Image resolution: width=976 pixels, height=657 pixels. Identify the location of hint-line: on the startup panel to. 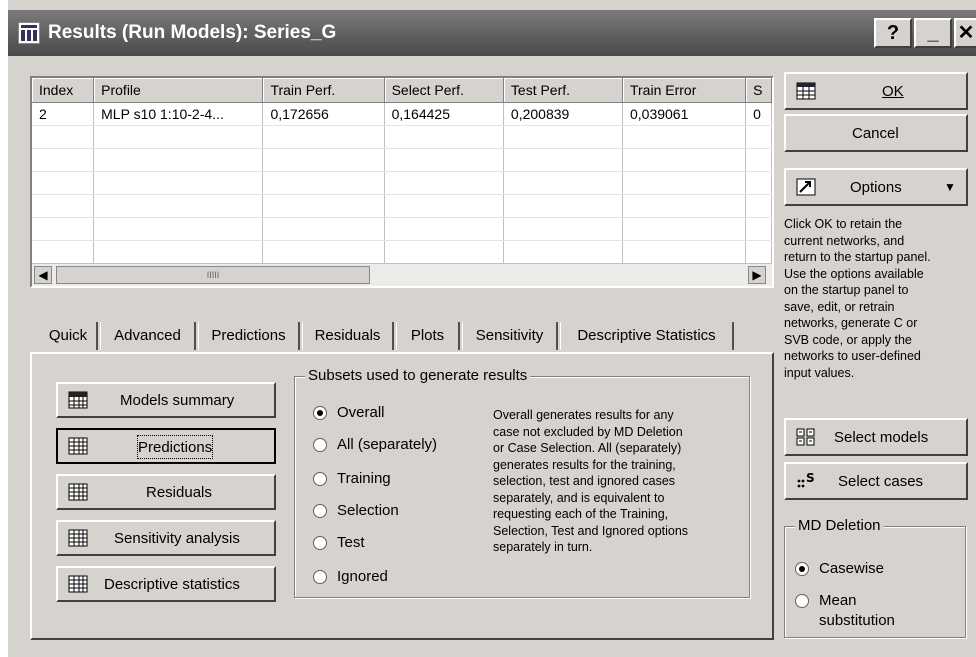
(846, 290).